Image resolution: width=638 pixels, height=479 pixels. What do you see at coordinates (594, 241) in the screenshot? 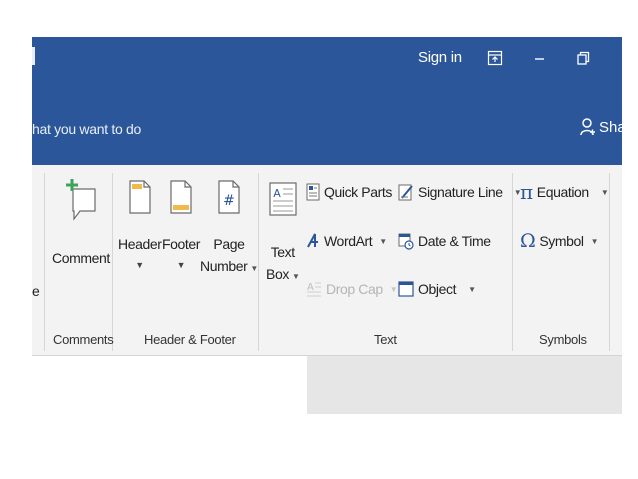
I see `symbol-dropdown-arrow: ▼` at bounding box center [594, 241].